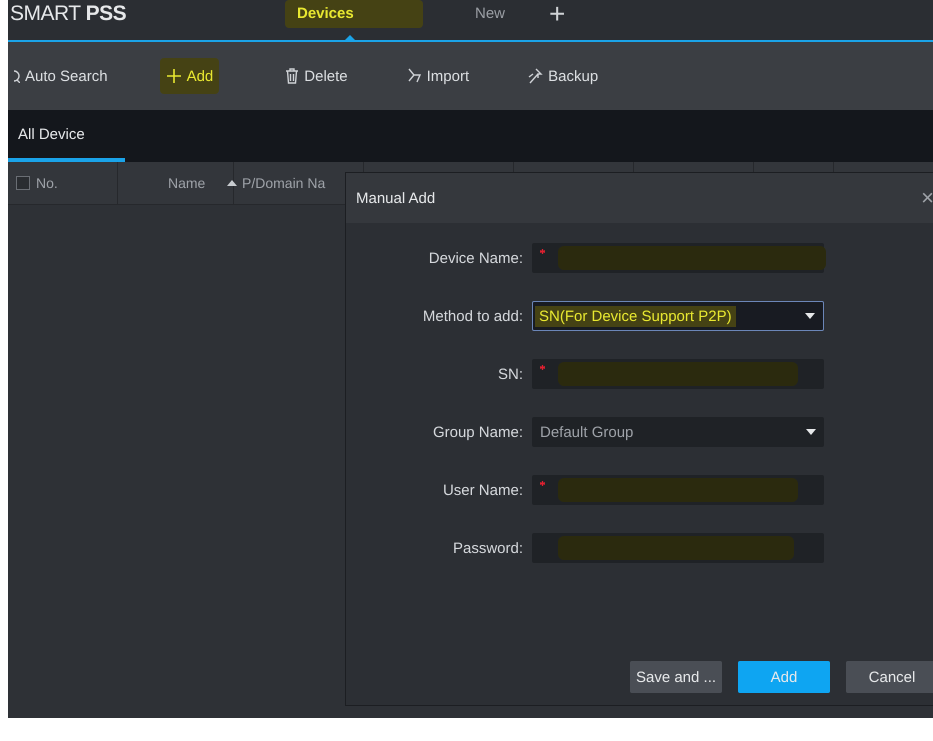 This screenshot has width=933, height=741. I want to click on dropdown-value: Default Group, so click(587, 432).